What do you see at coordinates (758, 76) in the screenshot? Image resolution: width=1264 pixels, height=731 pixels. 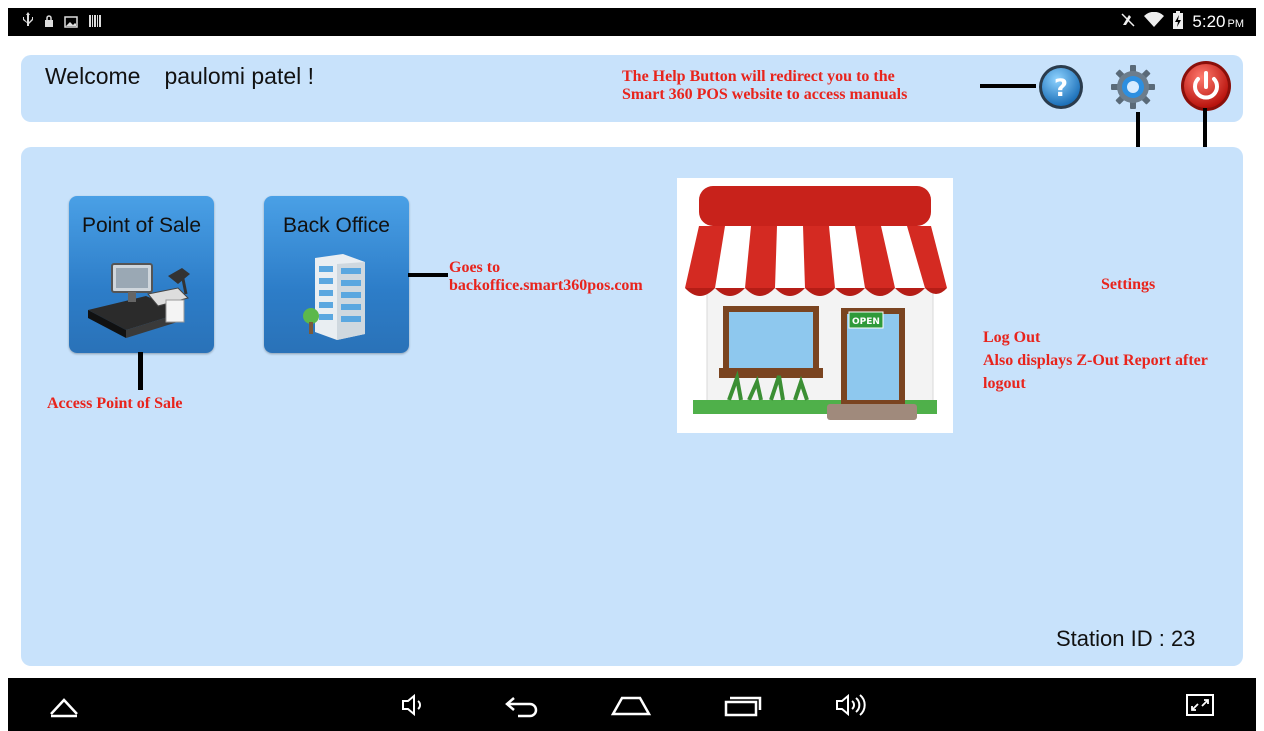 I see `help-annotation-line1: The Help Button will redirect you to the` at bounding box center [758, 76].